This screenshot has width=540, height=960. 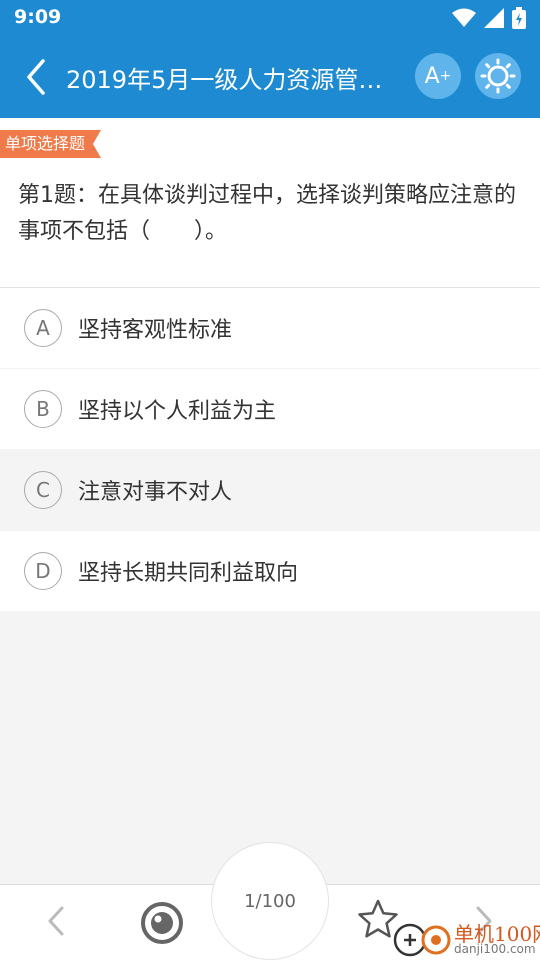 I want to click on app-bar: 2019年5月一级人力资源管理师考试真题 A+, so click(x=270, y=77).